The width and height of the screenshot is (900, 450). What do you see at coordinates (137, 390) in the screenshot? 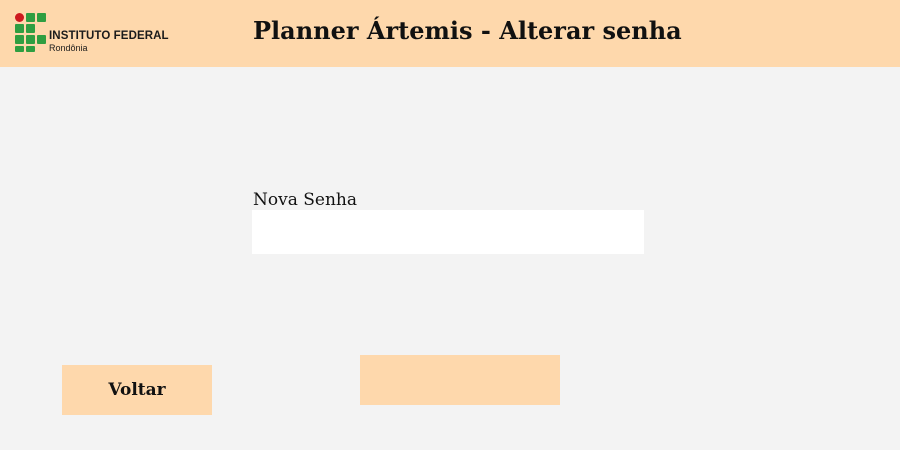
I see `back-button: Voltar` at bounding box center [137, 390].